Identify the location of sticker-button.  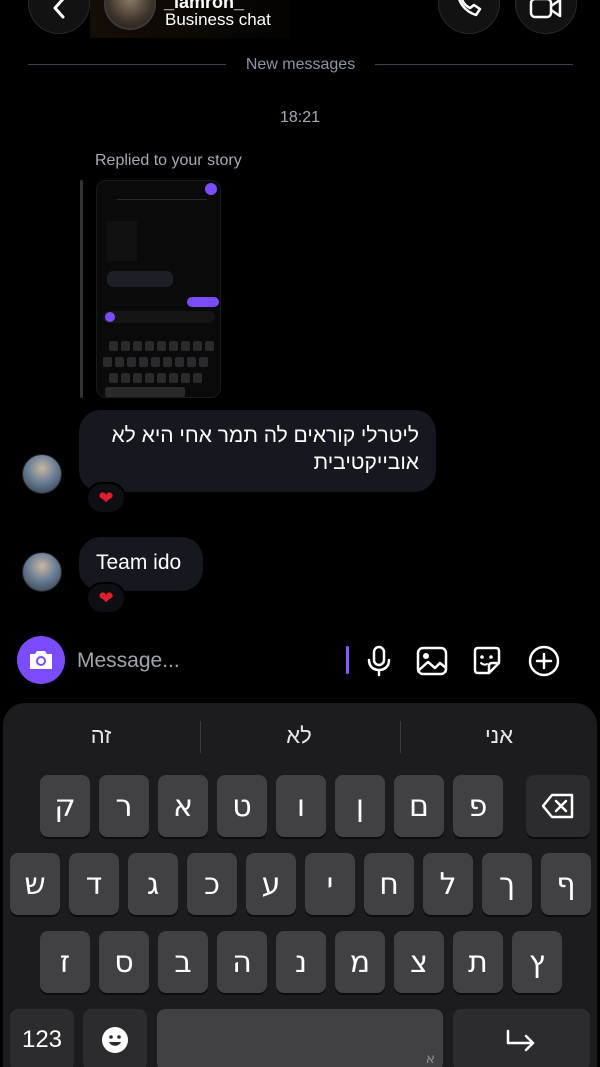
(487, 661).